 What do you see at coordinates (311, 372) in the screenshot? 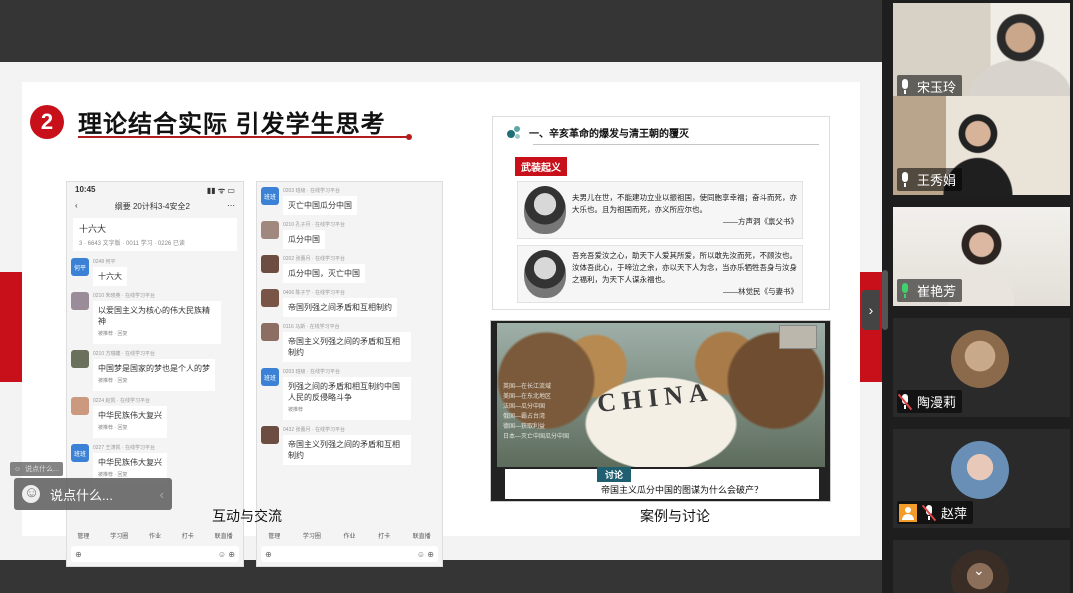
I see `message-meta: 0203 班级 · 在线学习平台` at bounding box center [311, 372].